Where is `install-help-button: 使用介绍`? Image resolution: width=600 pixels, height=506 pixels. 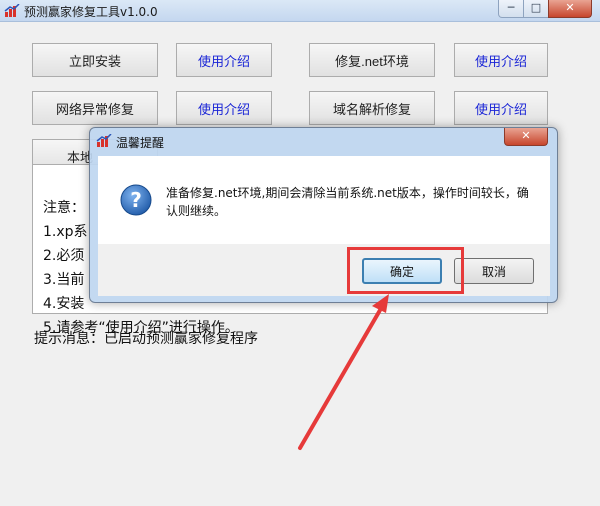
install-help-button: 使用介绍 is located at coordinates (224, 60).